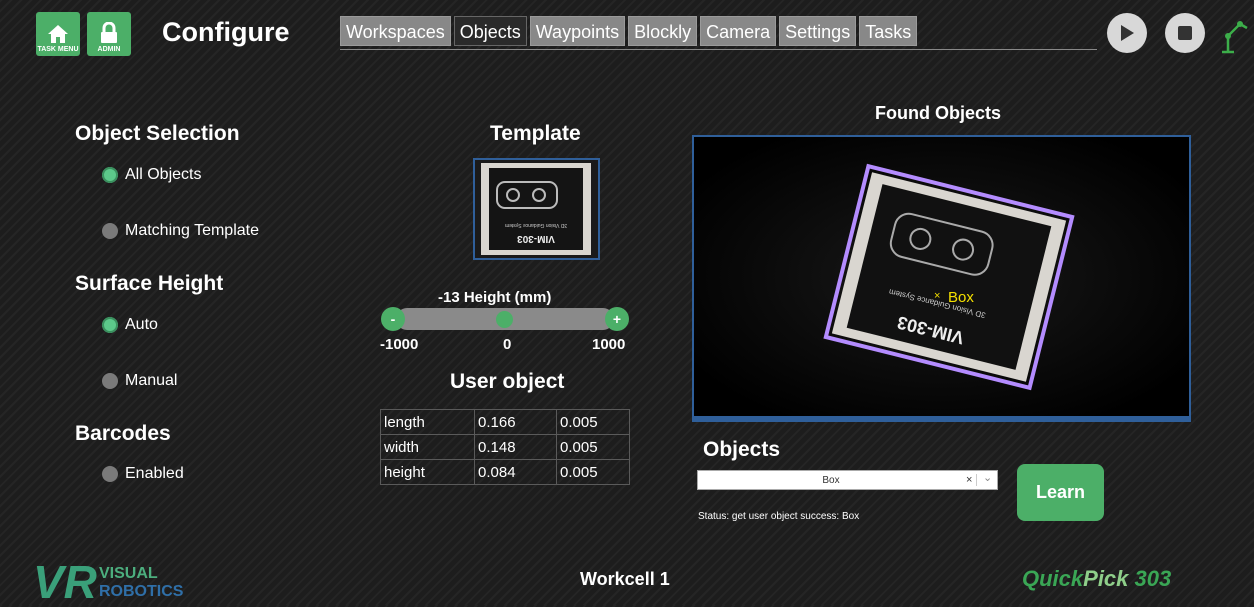 The image size is (1254, 607). Describe the element at coordinates (969, 480) in the screenshot. I see `clear-icon: ×` at that location.